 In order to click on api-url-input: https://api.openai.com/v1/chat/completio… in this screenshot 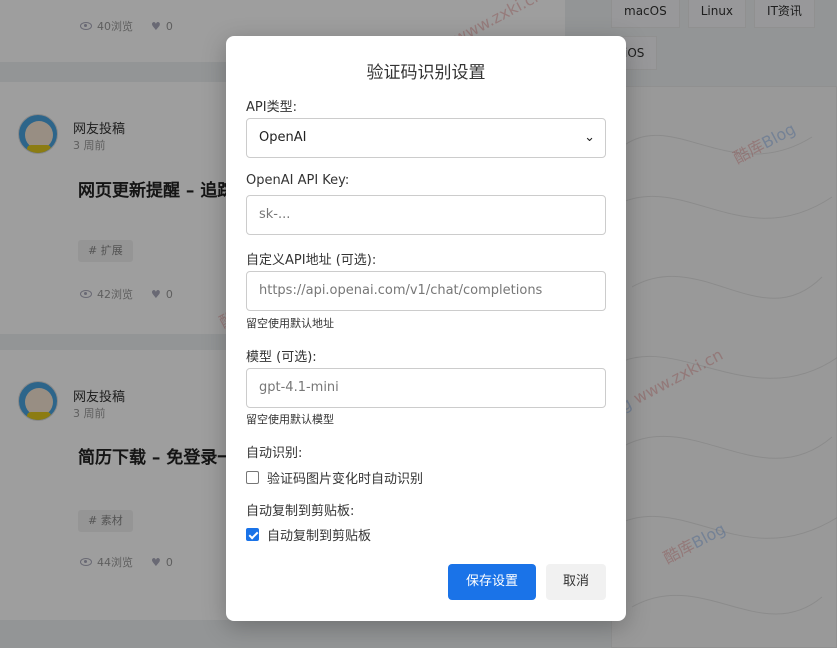, I will do `click(426, 291)`.